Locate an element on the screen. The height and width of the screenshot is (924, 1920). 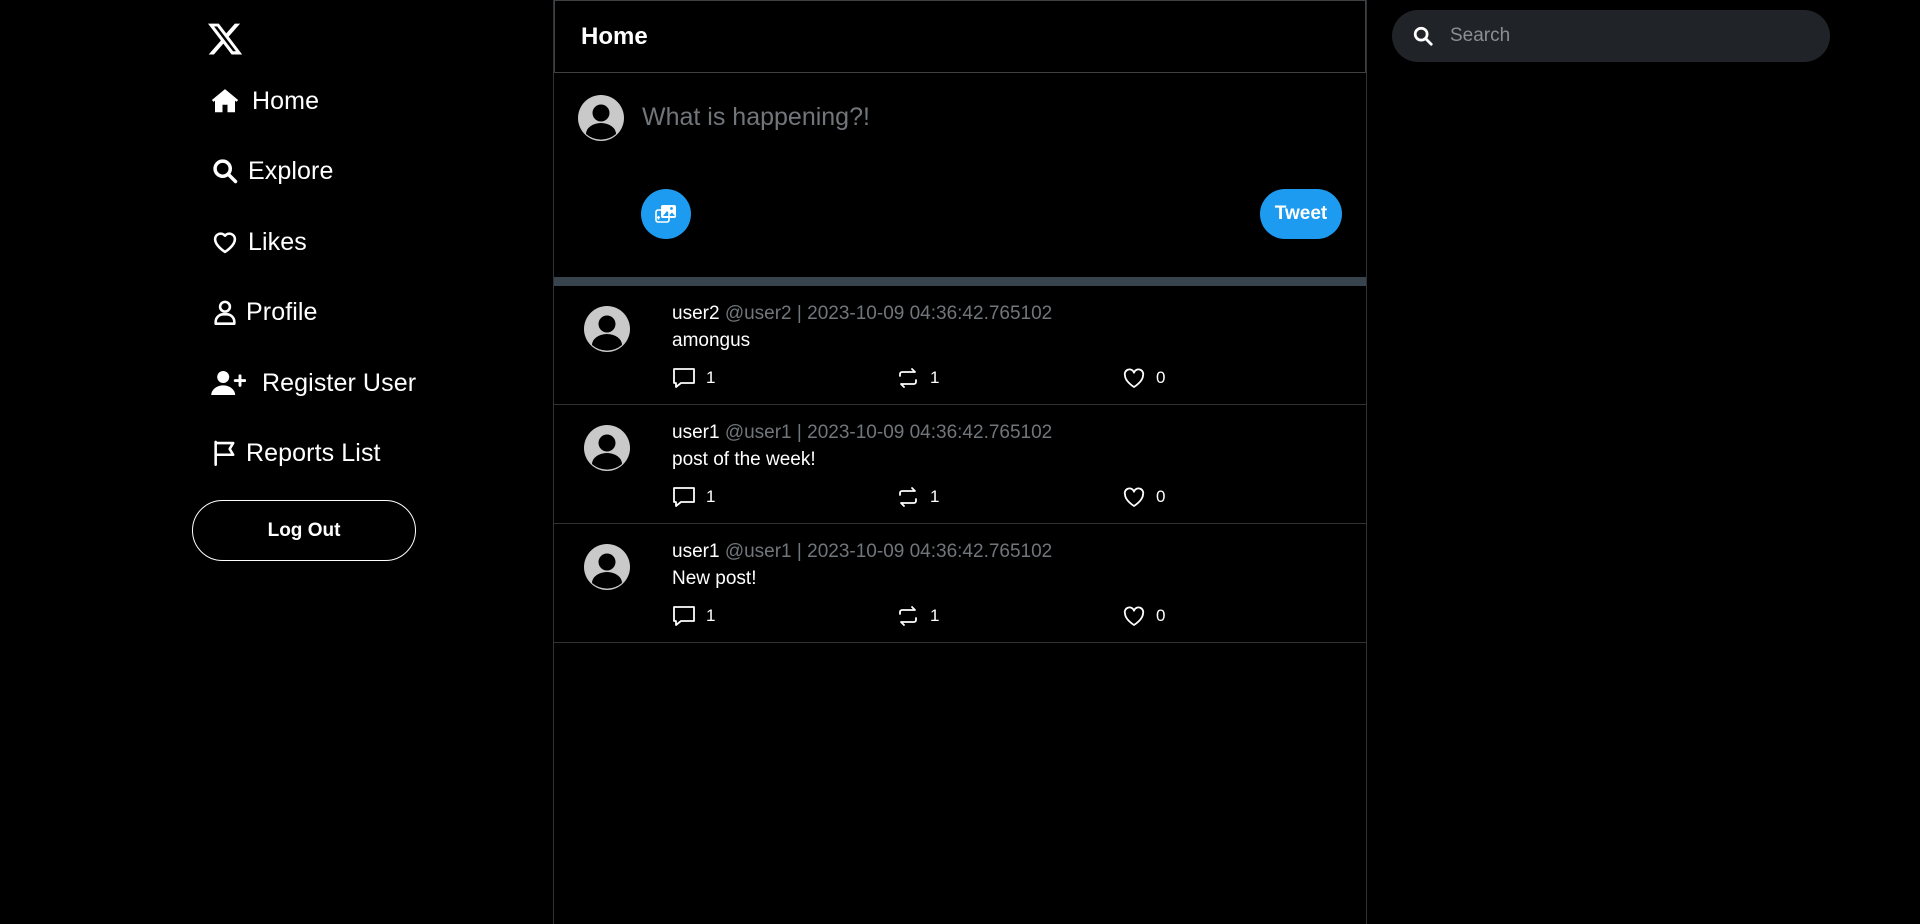
sidebar-item-profile: Profile is located at coordinates (263, 312).